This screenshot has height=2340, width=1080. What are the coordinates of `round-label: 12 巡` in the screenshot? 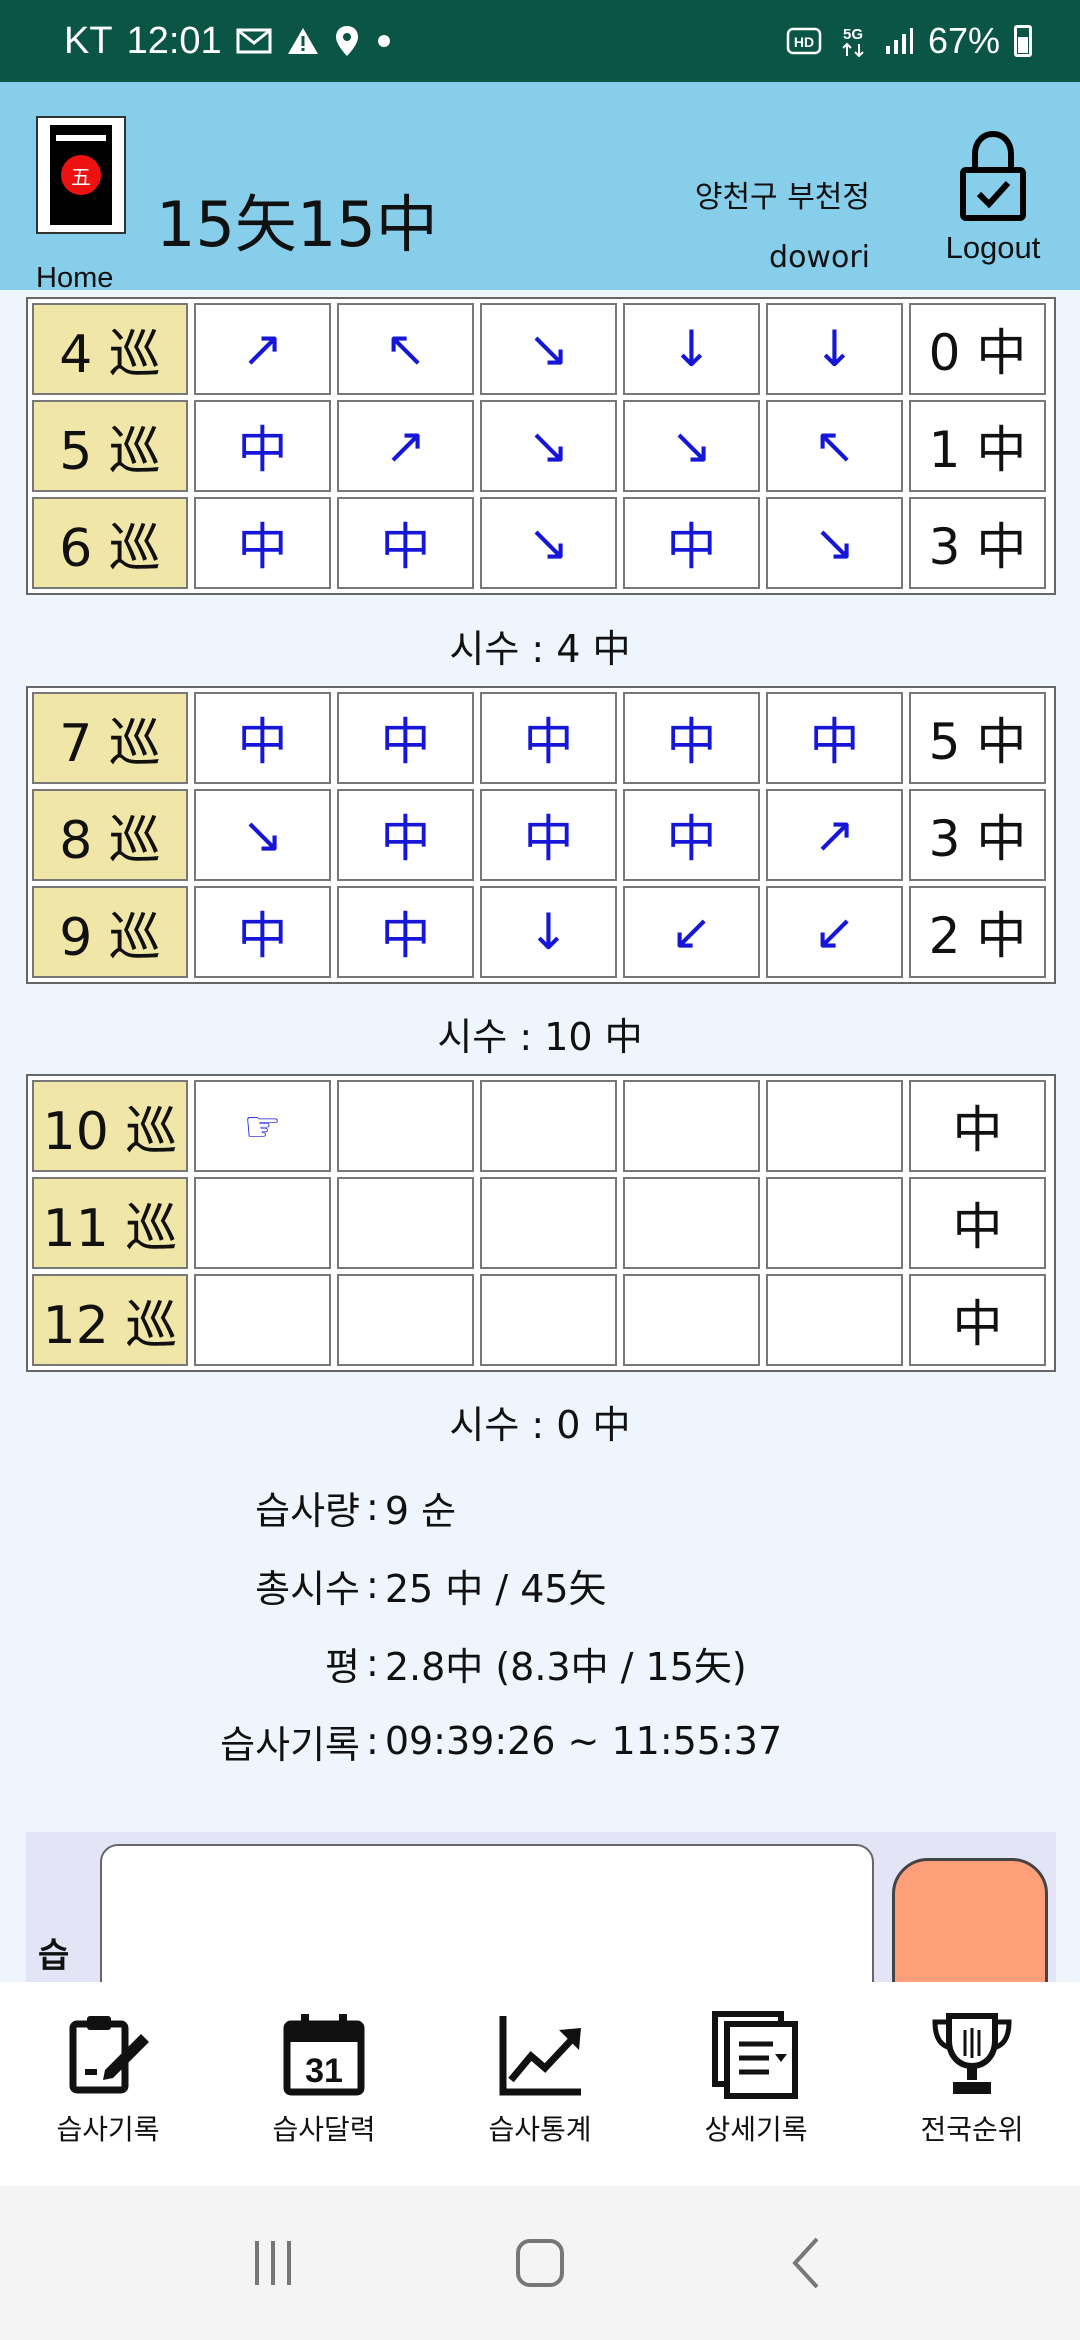 It's located at (110, 1320).